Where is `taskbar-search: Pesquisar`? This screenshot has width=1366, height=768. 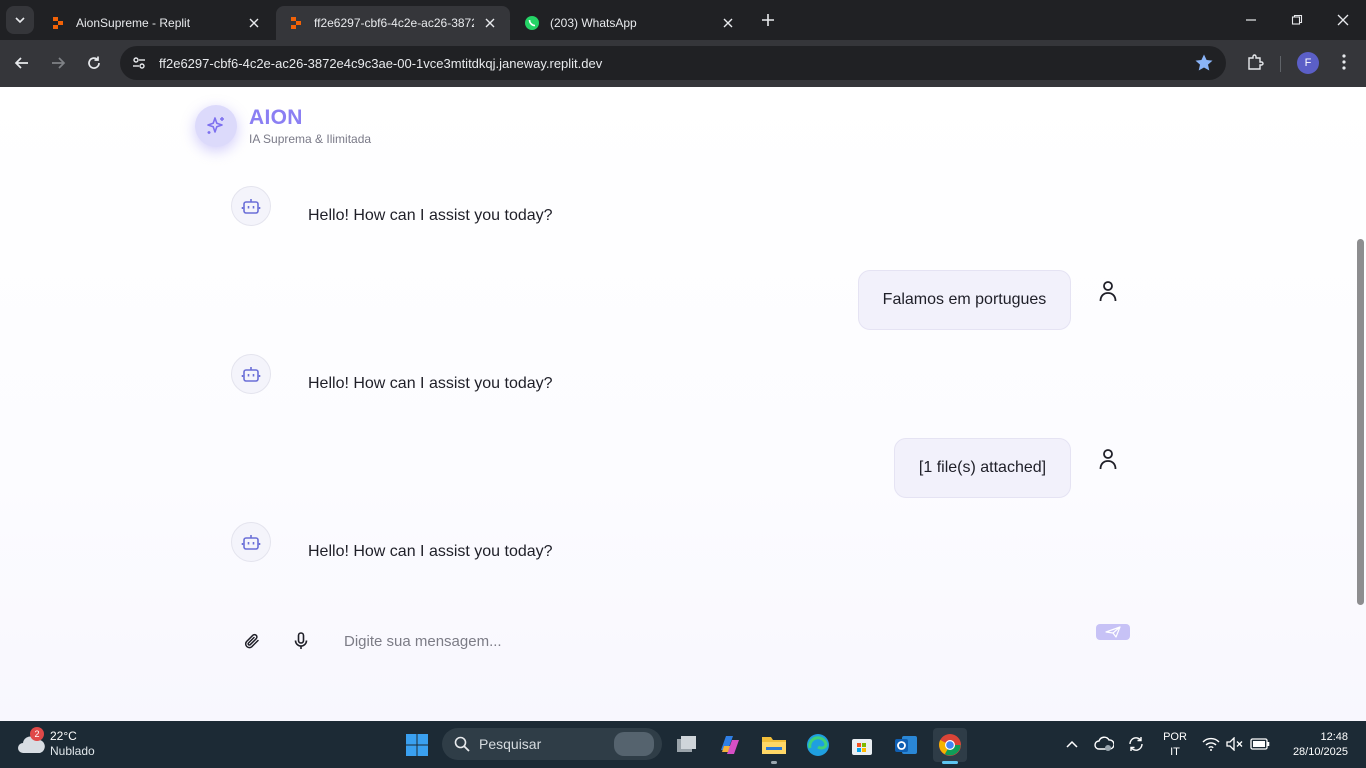
taskbar-search: Pesquisar is located at coordinates (552, 744).